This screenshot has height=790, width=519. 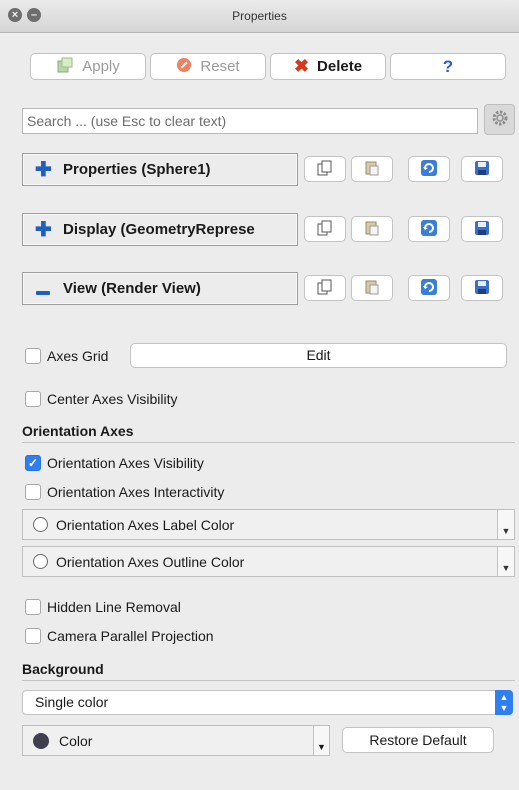 What do you see at coordinates (418, 740) in the screenshot?
I see `restore-default-button: Restore Default` at bounding box center [418, 740].